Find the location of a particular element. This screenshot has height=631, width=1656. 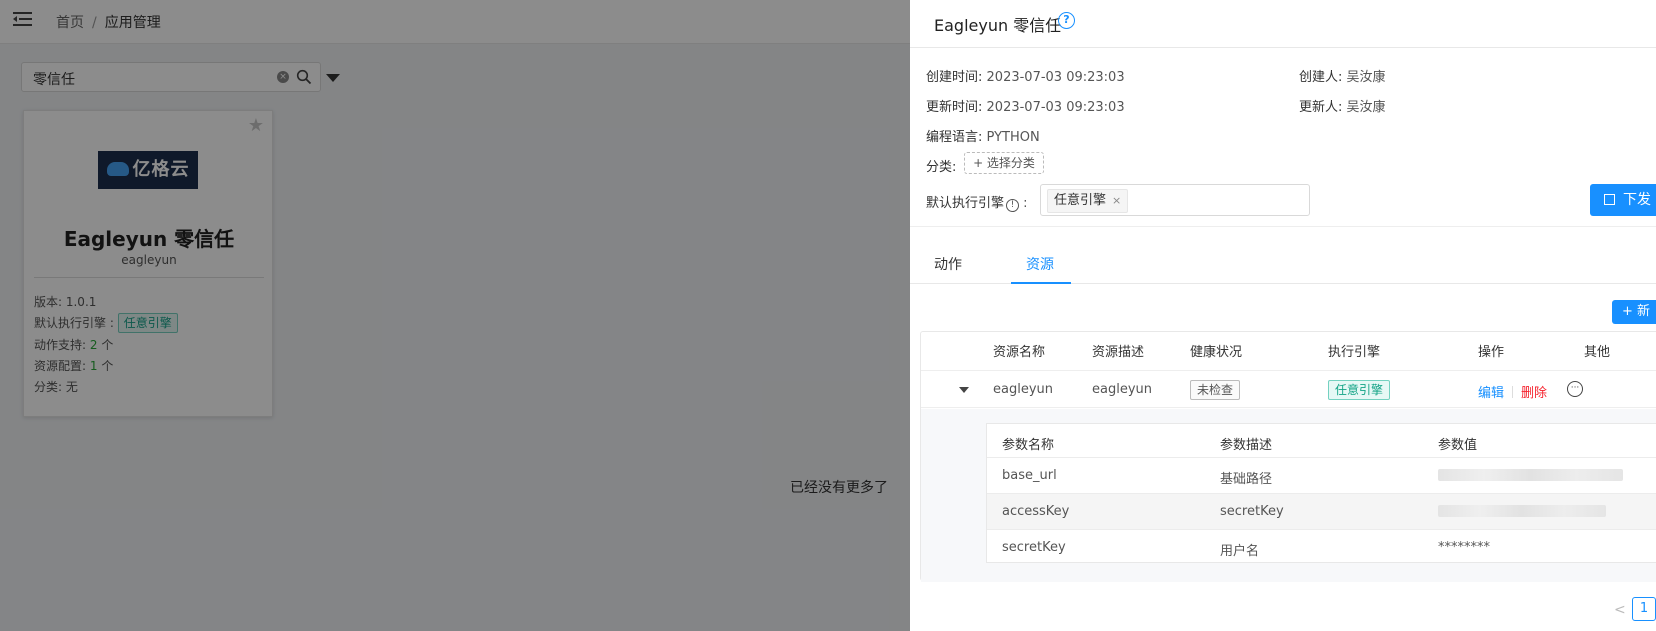

category-label: 分类: is located at coordinates (941, 165).